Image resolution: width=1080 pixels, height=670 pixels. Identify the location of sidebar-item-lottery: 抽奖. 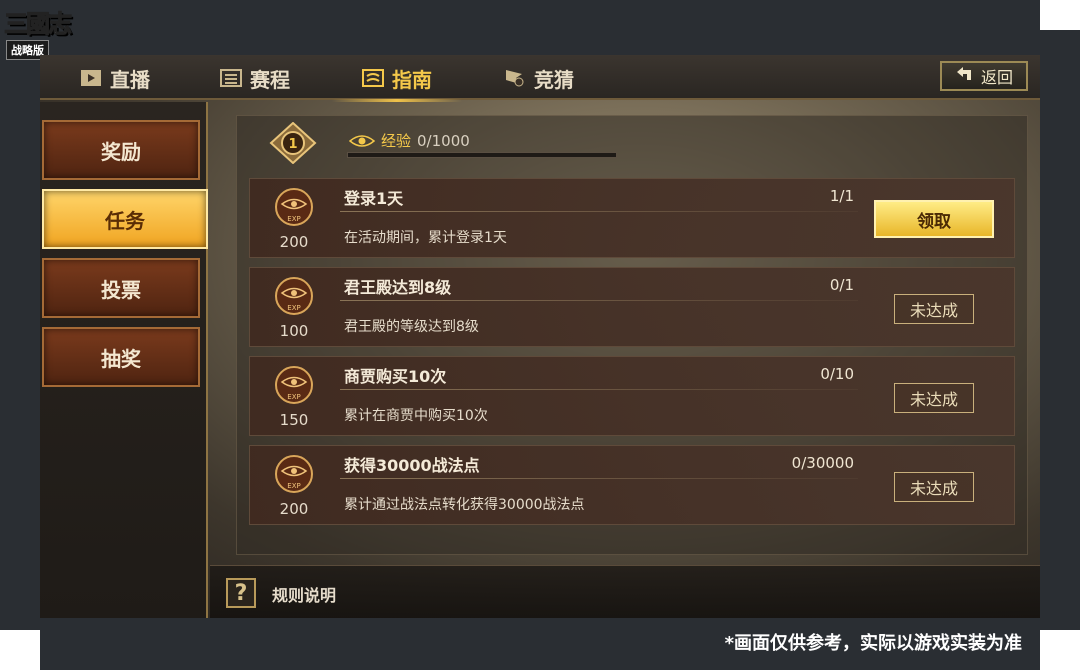
(121, 357).